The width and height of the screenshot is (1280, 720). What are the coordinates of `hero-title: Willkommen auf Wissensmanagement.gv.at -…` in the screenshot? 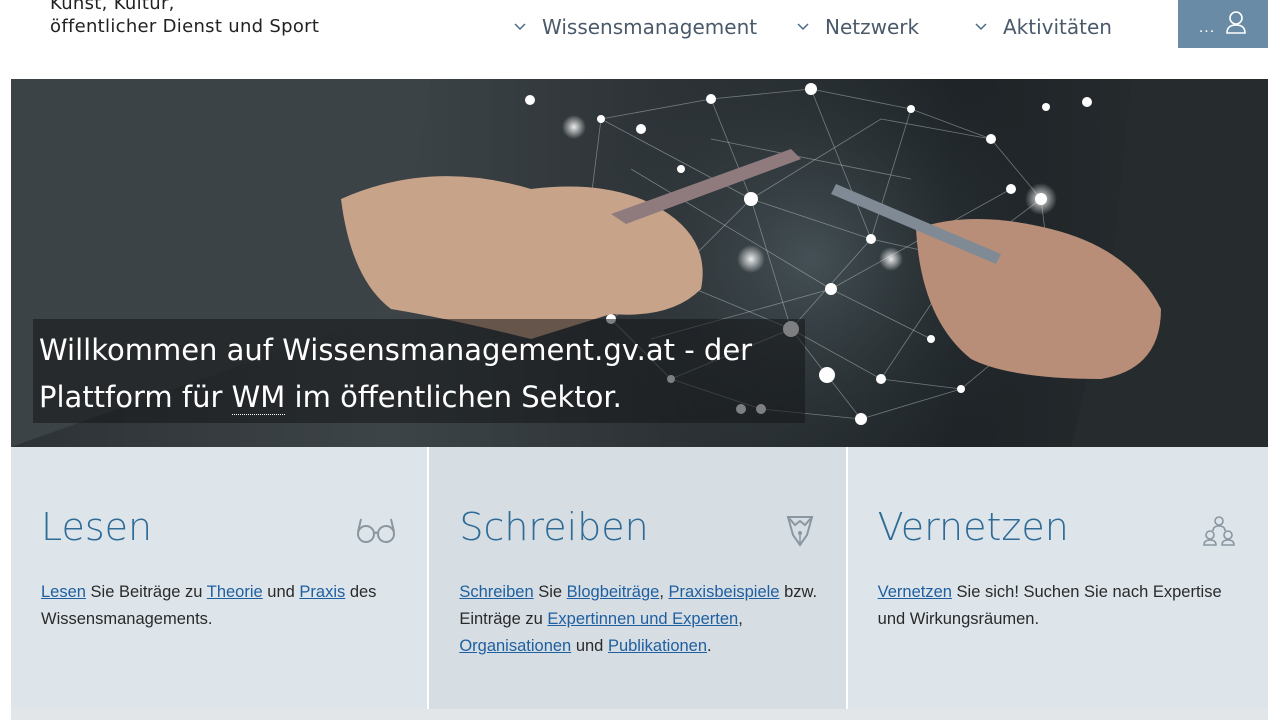 It's located at (419, 374).